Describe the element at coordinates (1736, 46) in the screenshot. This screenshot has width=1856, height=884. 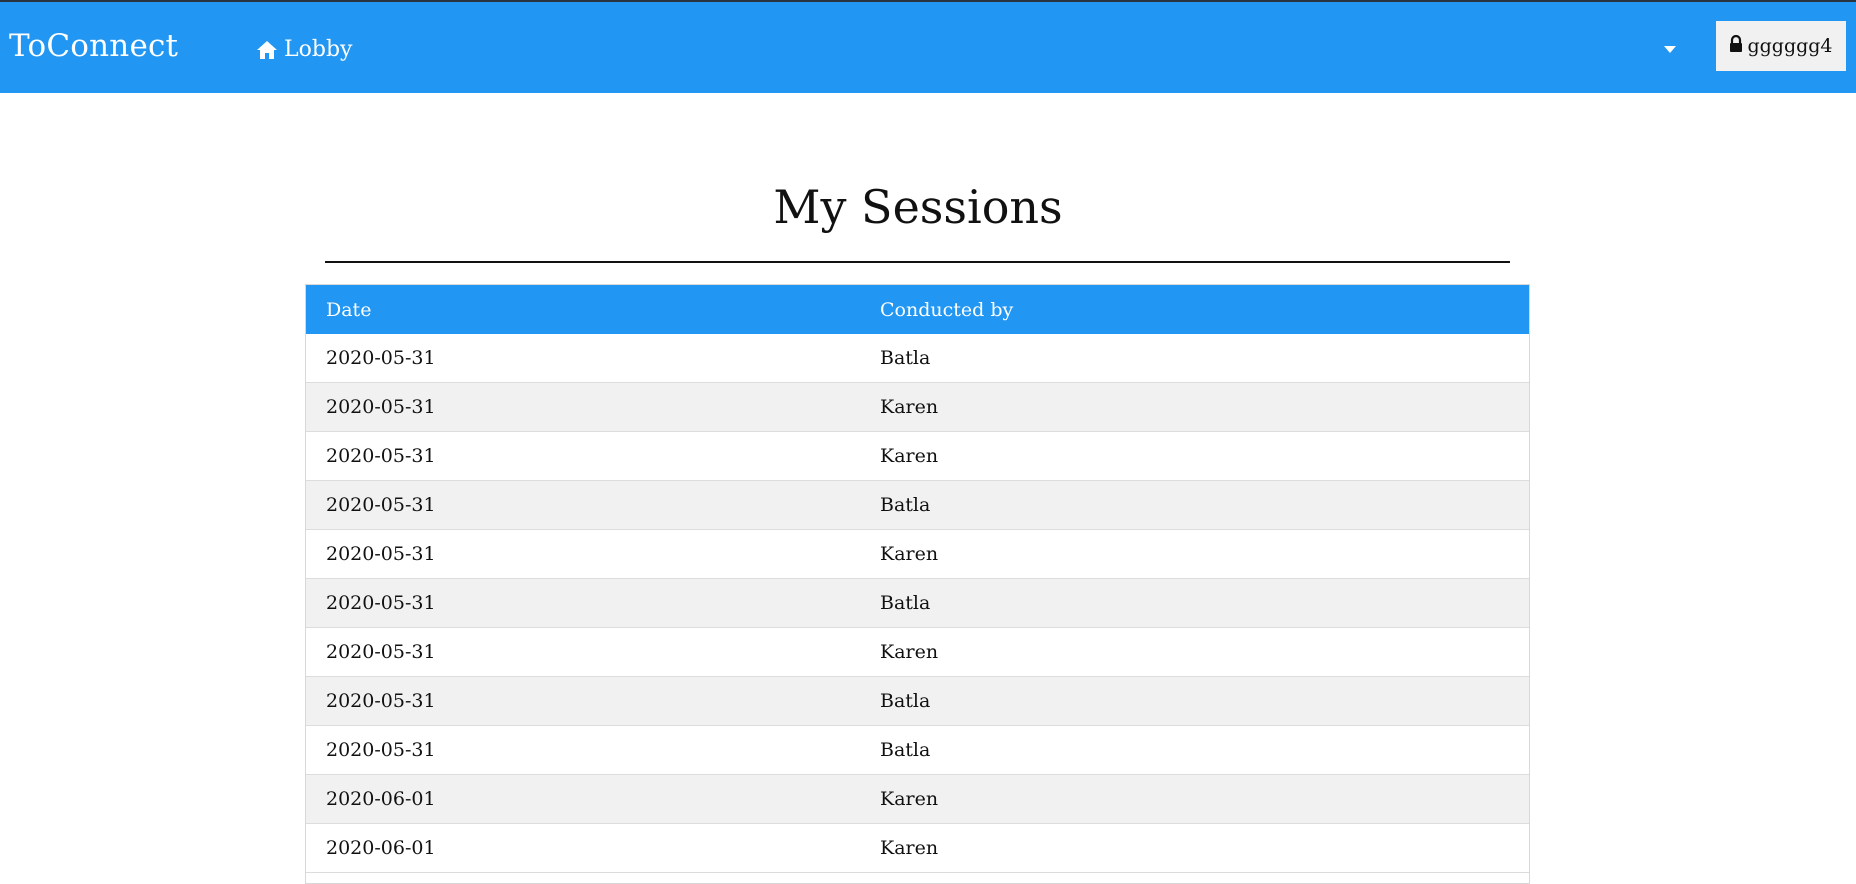
I see `lock-icon` at that location.